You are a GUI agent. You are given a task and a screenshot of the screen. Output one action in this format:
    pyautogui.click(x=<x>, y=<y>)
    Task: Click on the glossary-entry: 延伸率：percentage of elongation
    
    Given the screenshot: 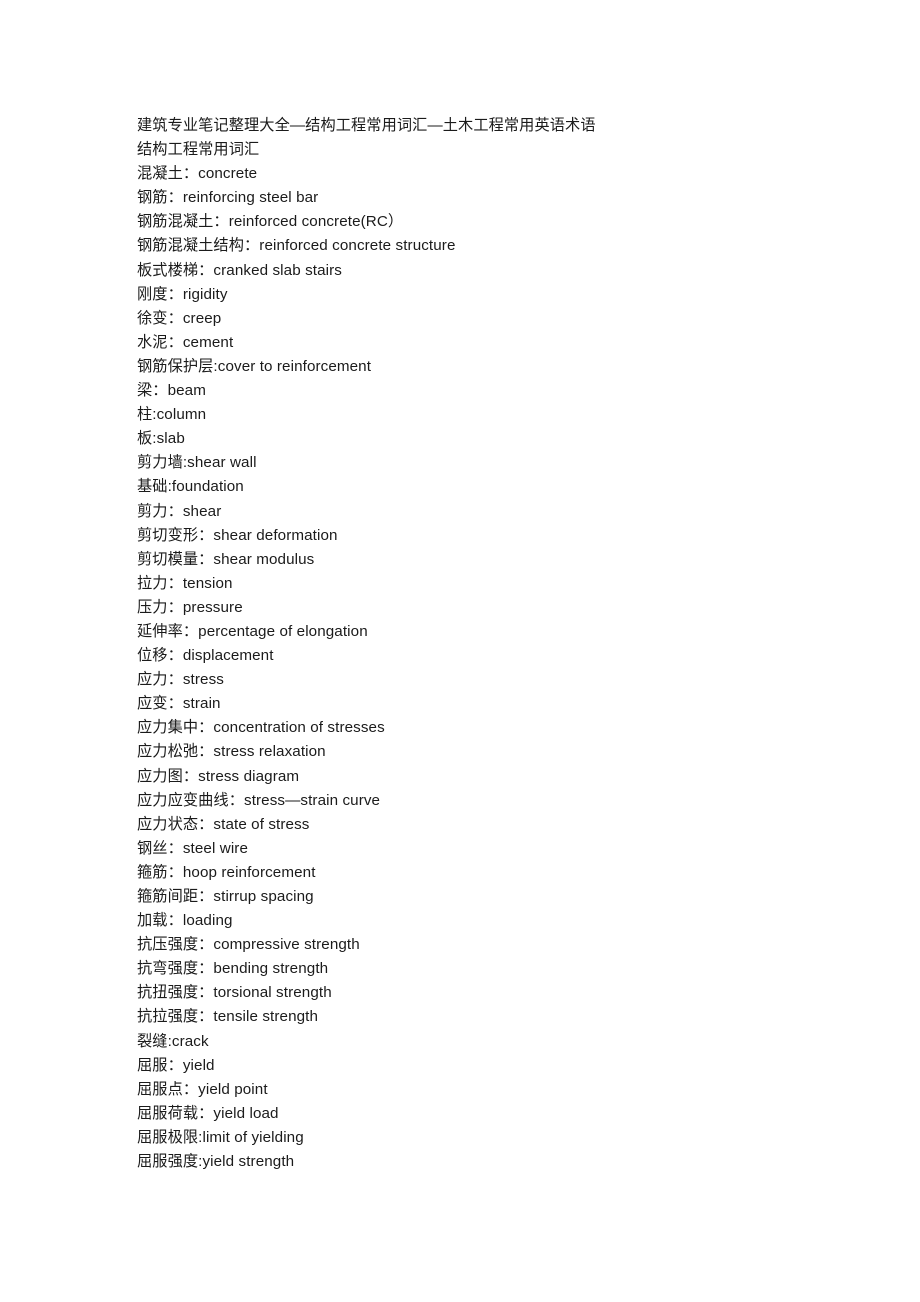 What is the action you would take?
    pyautogui.click(x=252, y=631)
    